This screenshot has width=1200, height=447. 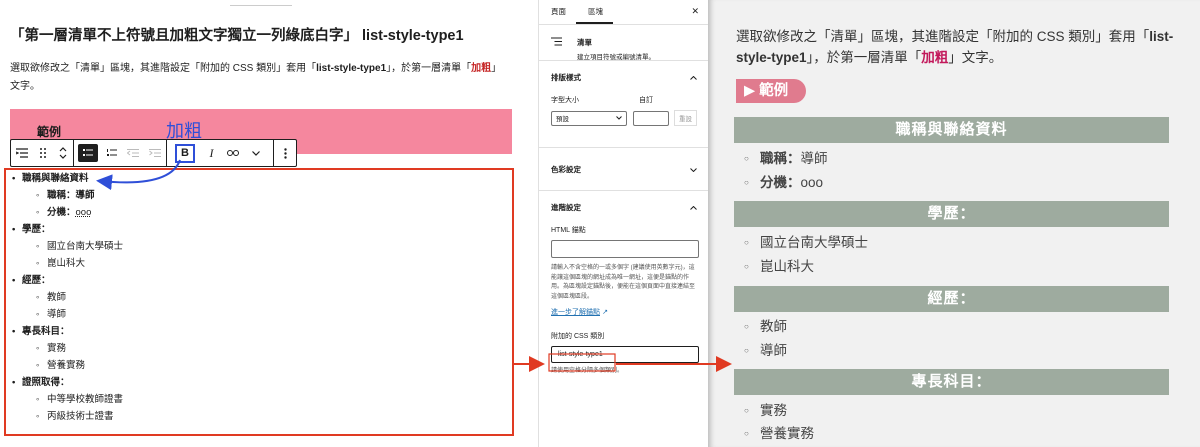 I want to click on drag-handle-icon, so click(x=43, y=153).